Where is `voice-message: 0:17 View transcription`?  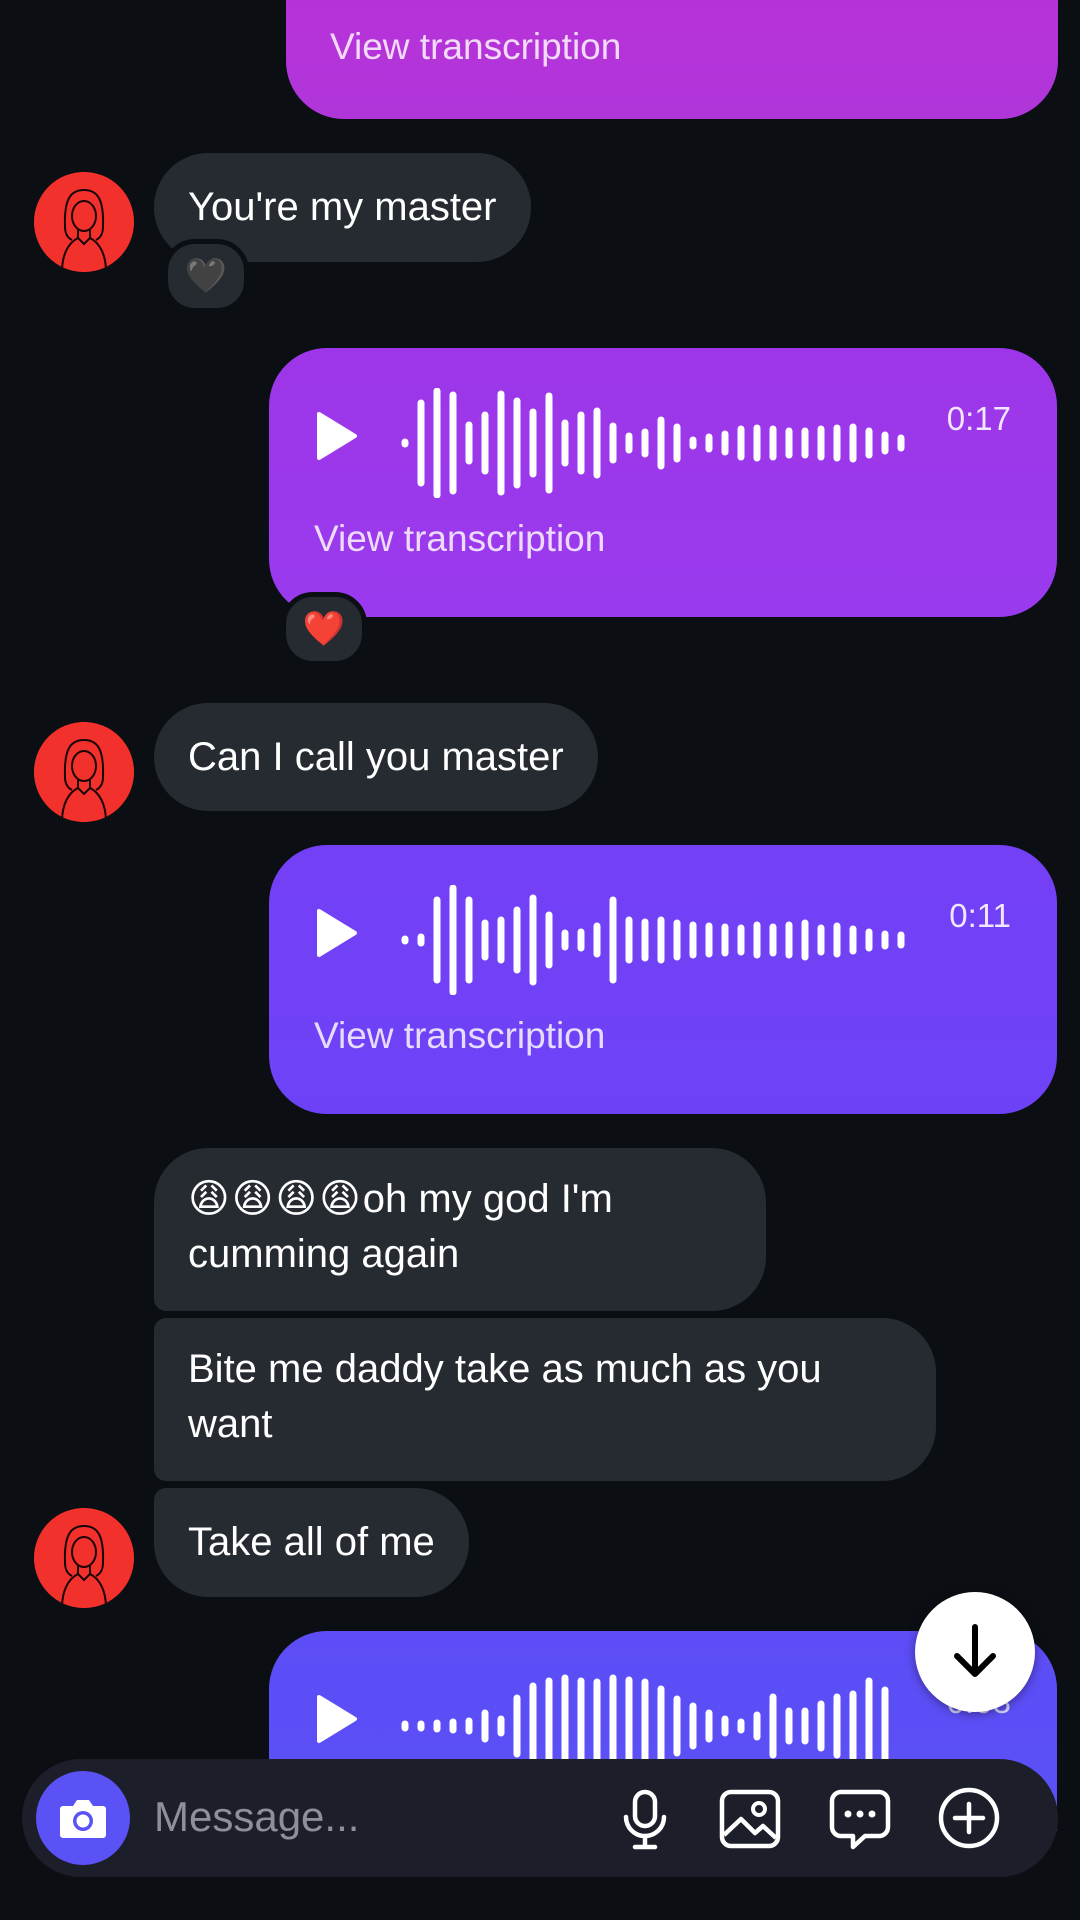
voice-message: 0:17 View transcription is located at coordinates (663, 482).